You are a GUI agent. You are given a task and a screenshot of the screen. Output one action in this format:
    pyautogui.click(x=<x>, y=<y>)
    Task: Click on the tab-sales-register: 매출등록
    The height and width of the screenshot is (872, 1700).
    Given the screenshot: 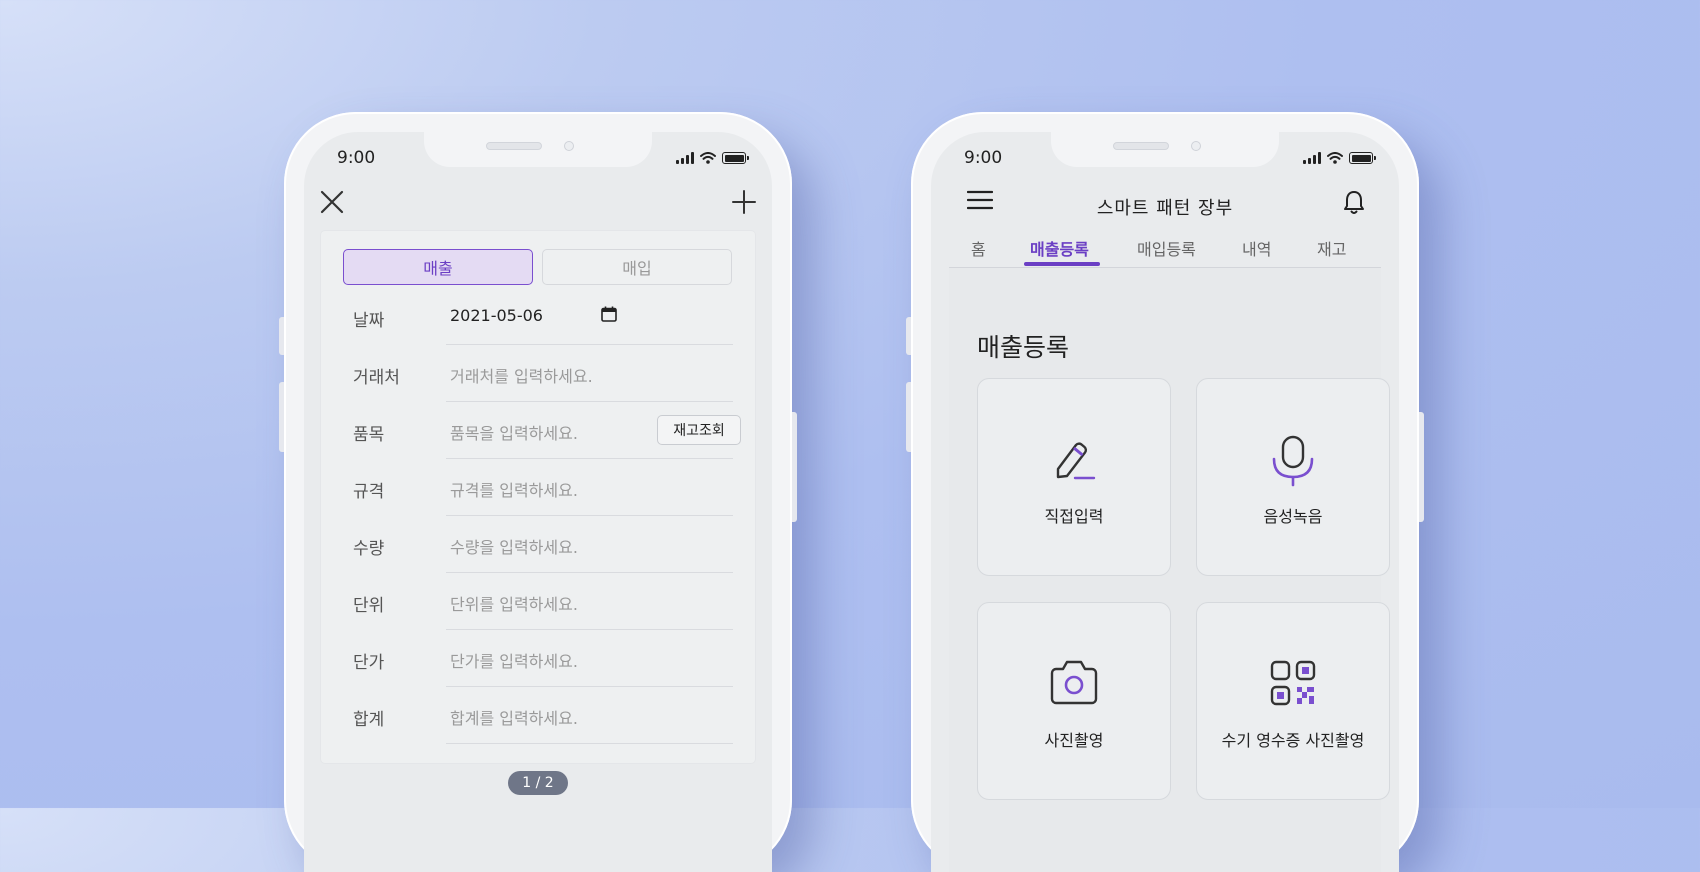 What is the action you would take?
    pyautogui.click(x=1059, y=248)
    